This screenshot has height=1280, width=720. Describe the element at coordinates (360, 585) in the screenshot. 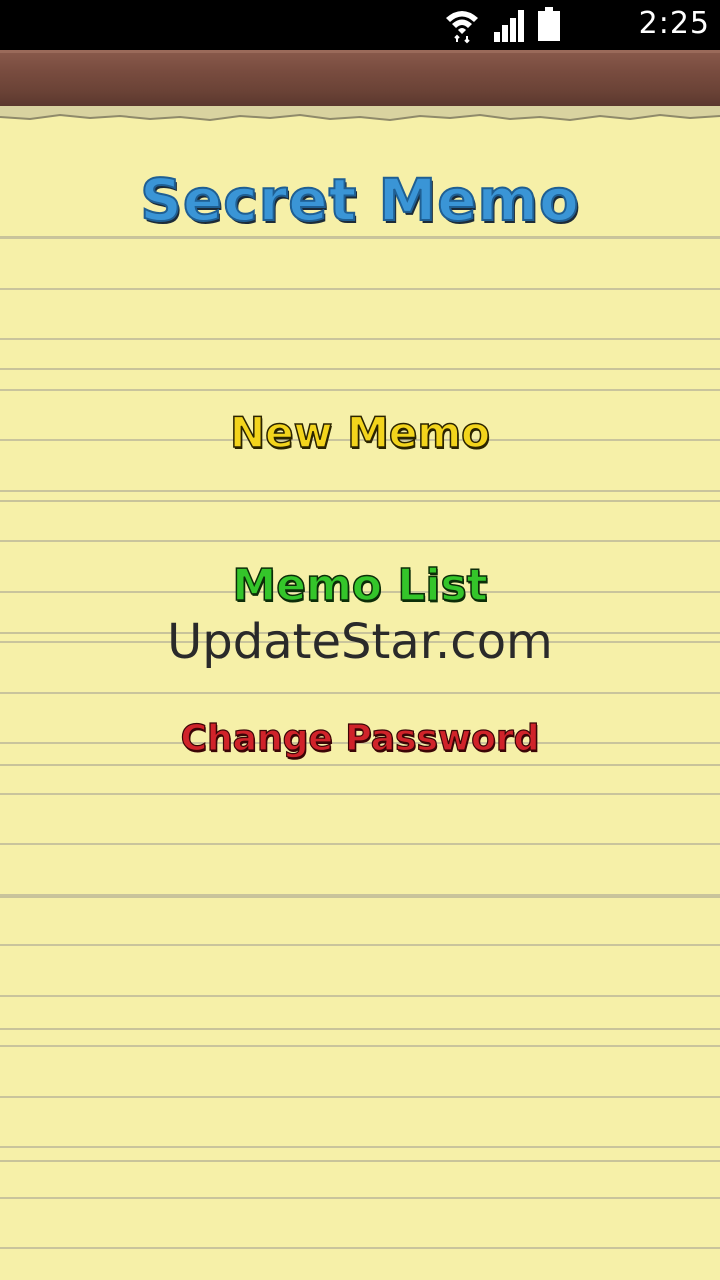

I see `memo-list-button: Memo List` at that location.